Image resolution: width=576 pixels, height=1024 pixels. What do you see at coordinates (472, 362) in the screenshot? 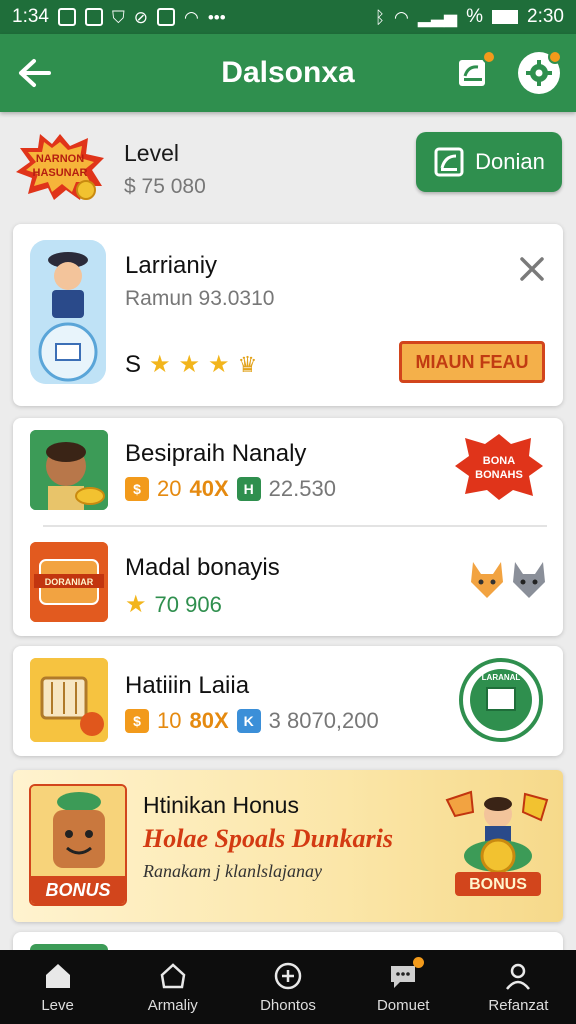
I see `featured-cta-button: MIAUN FEAU` at bounding box center [472, 362].